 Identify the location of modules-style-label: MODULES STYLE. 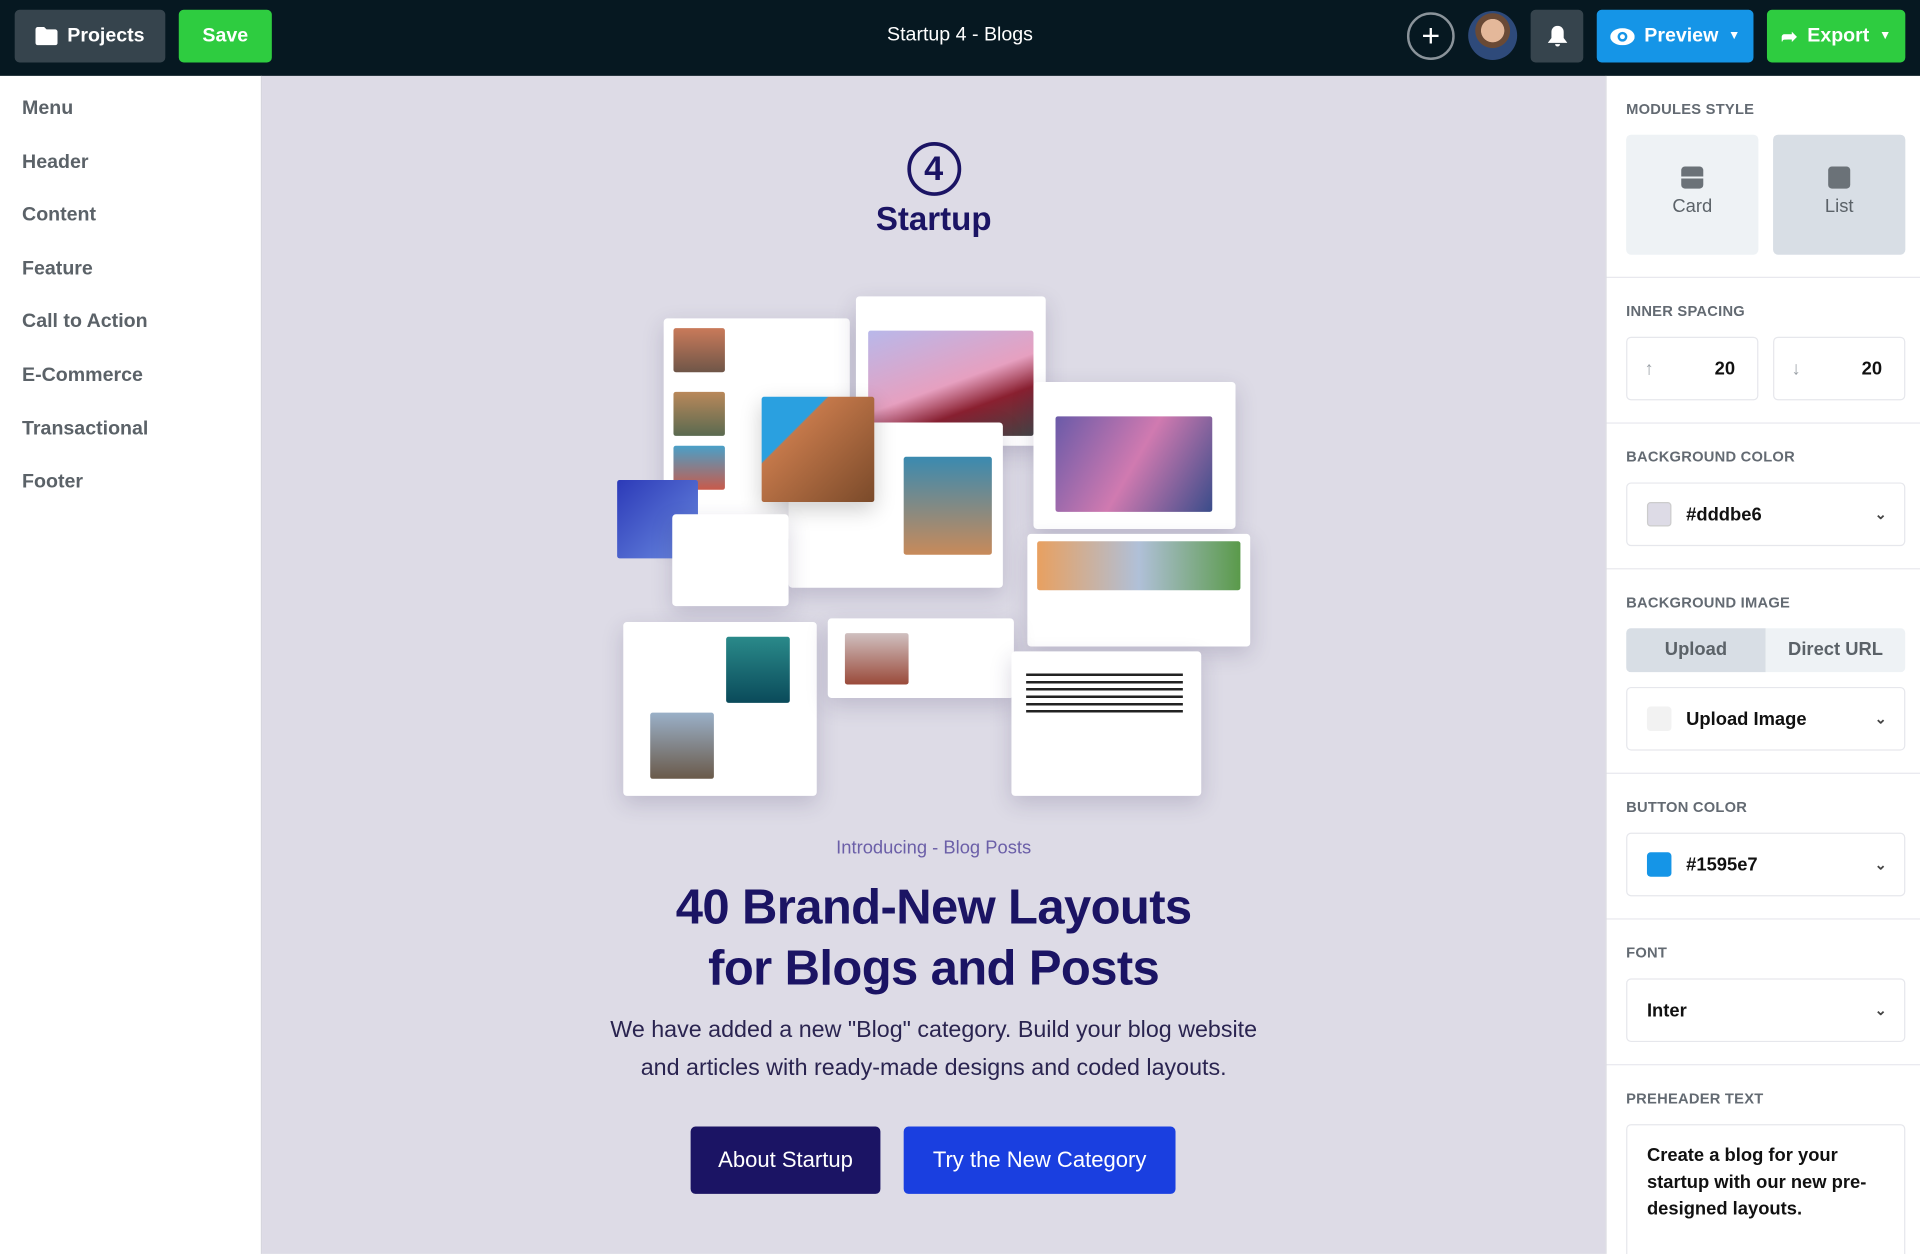
(1690, 109).